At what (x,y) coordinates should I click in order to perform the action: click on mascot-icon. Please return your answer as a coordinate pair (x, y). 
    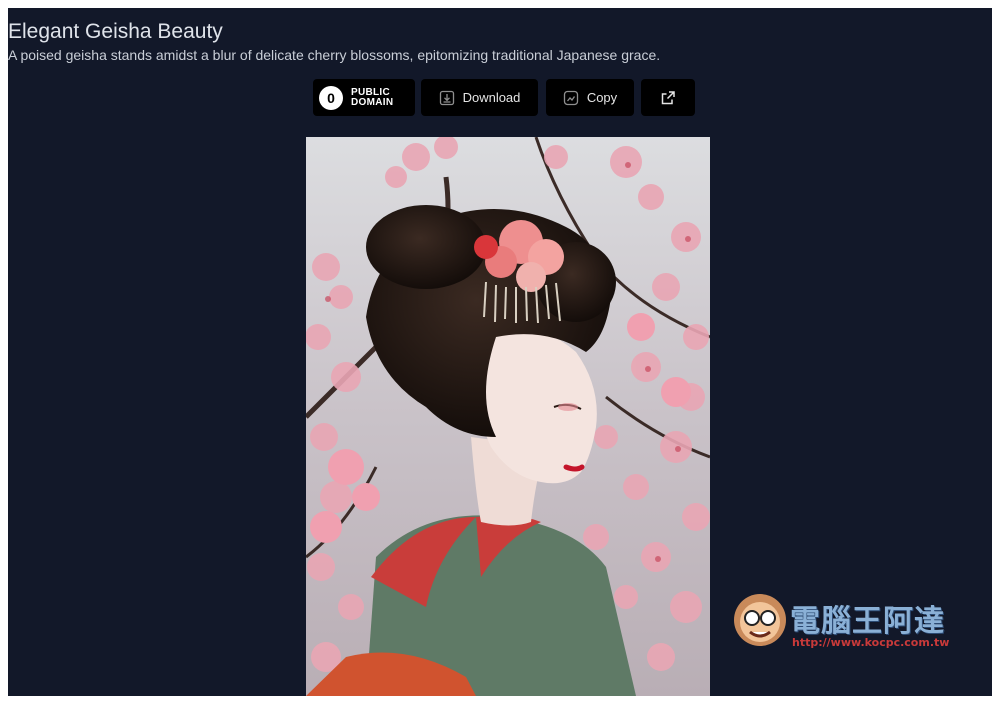
    Looking at the image, I should click on (760, 620).